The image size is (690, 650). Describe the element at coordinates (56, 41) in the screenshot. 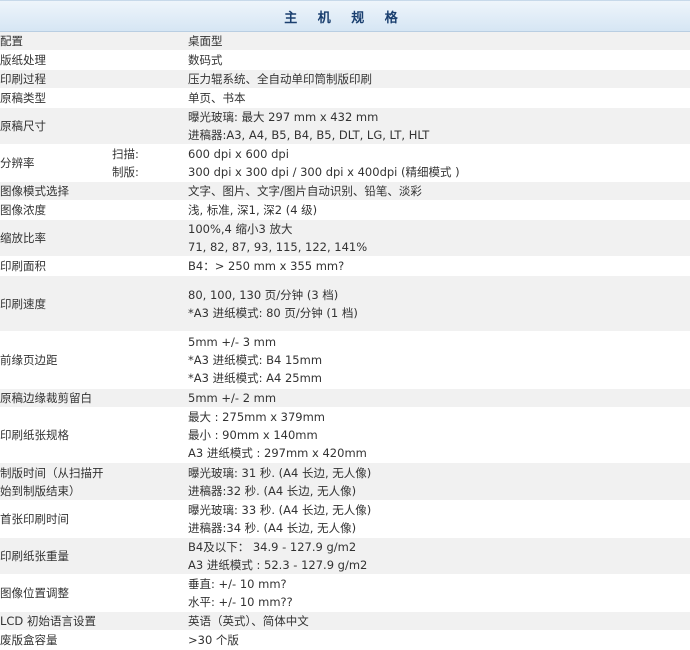

I see `spec-label: 配置` at that location.